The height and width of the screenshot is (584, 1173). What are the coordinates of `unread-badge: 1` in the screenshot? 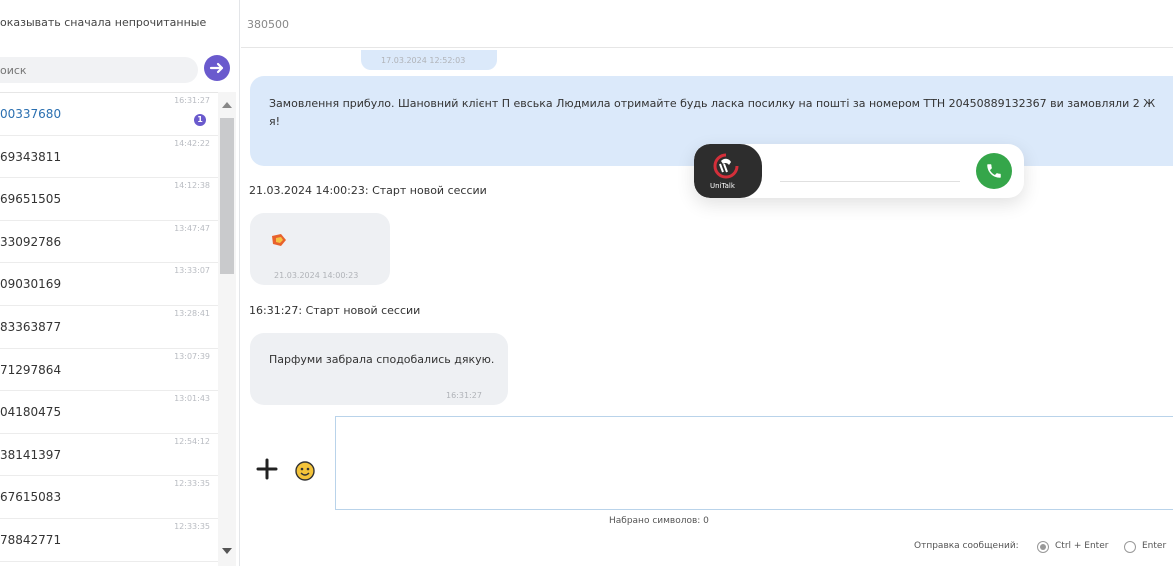 It's located at (200, 120).